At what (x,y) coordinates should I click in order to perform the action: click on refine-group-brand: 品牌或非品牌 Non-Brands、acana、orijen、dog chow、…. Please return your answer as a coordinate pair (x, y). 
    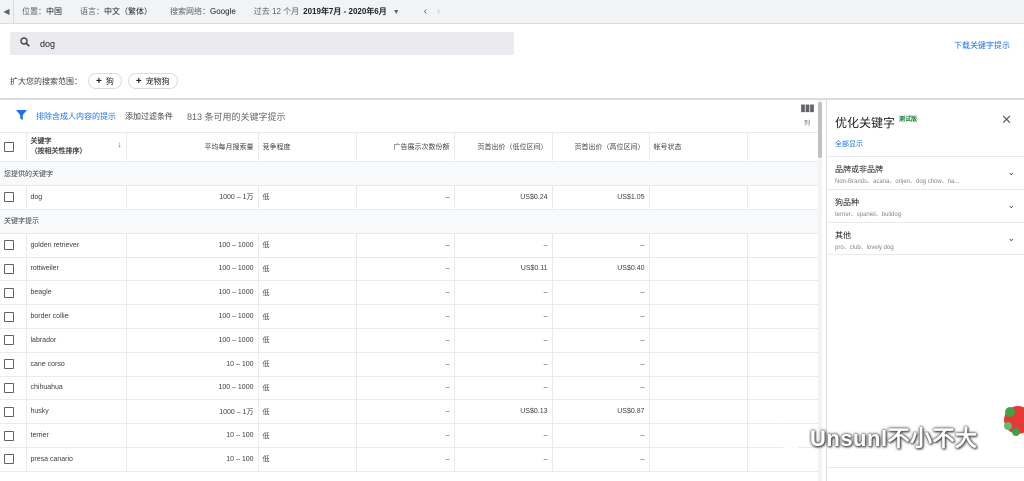
    Looking at the image, I should click on (925, 172).